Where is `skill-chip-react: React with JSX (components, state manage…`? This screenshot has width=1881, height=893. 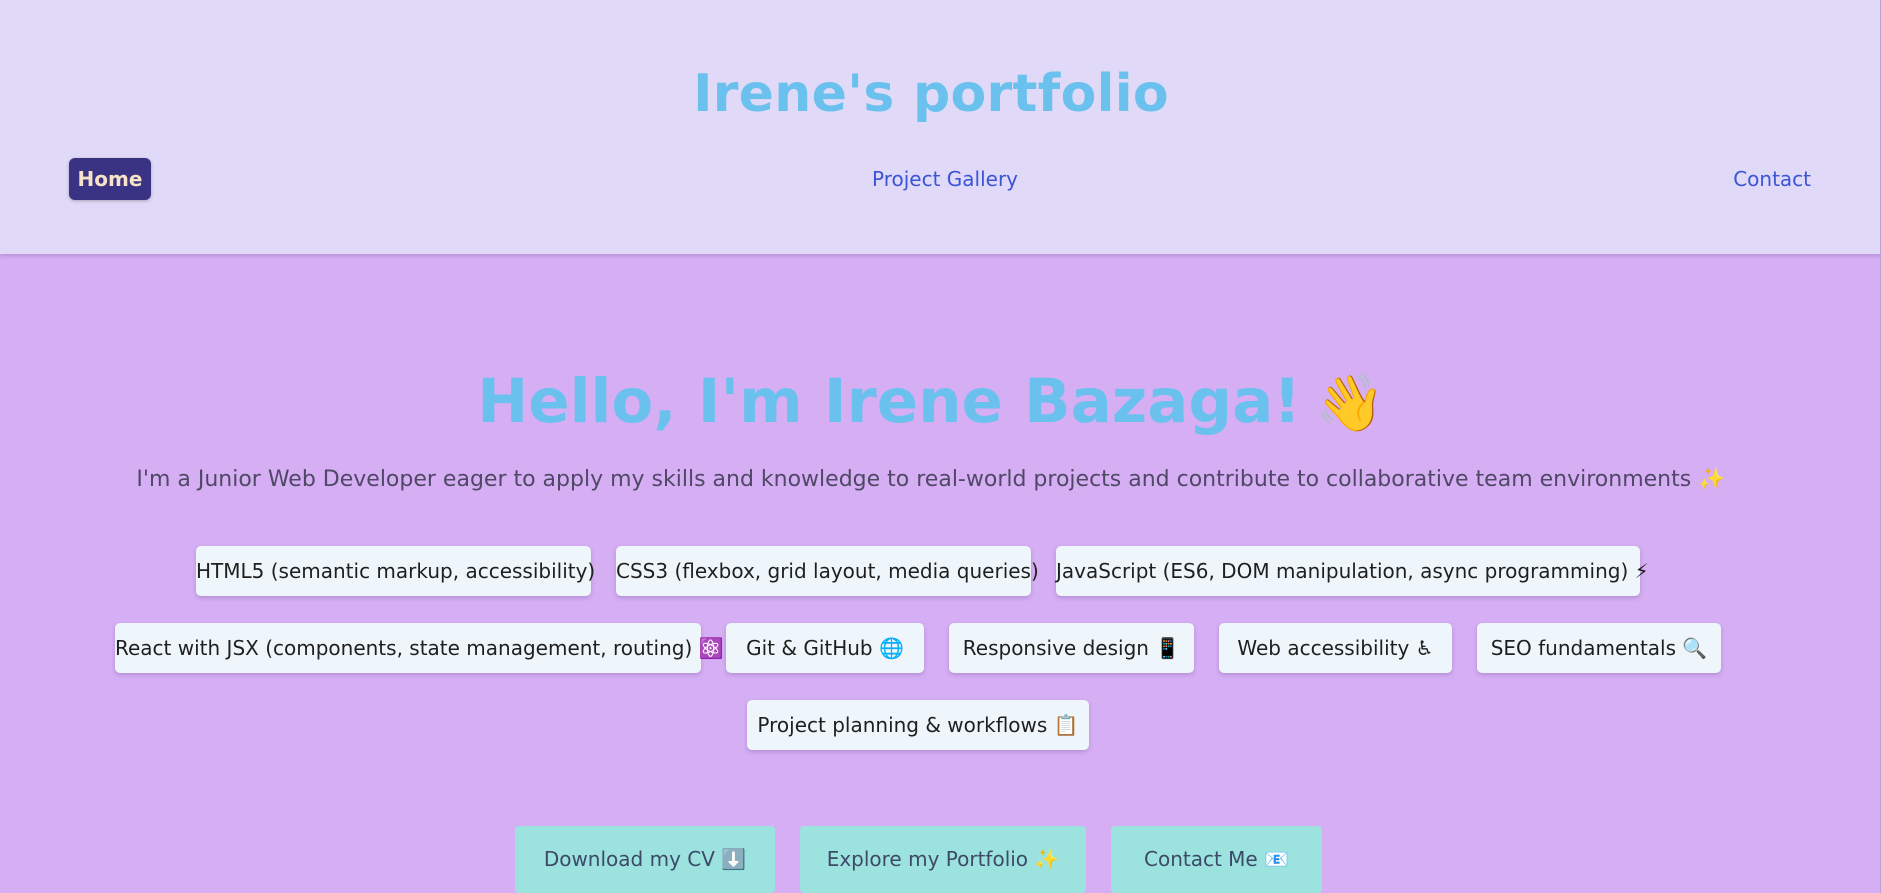 skill-chip-react: React with JSX (components, state manage… is located at coordinates (419, 648).